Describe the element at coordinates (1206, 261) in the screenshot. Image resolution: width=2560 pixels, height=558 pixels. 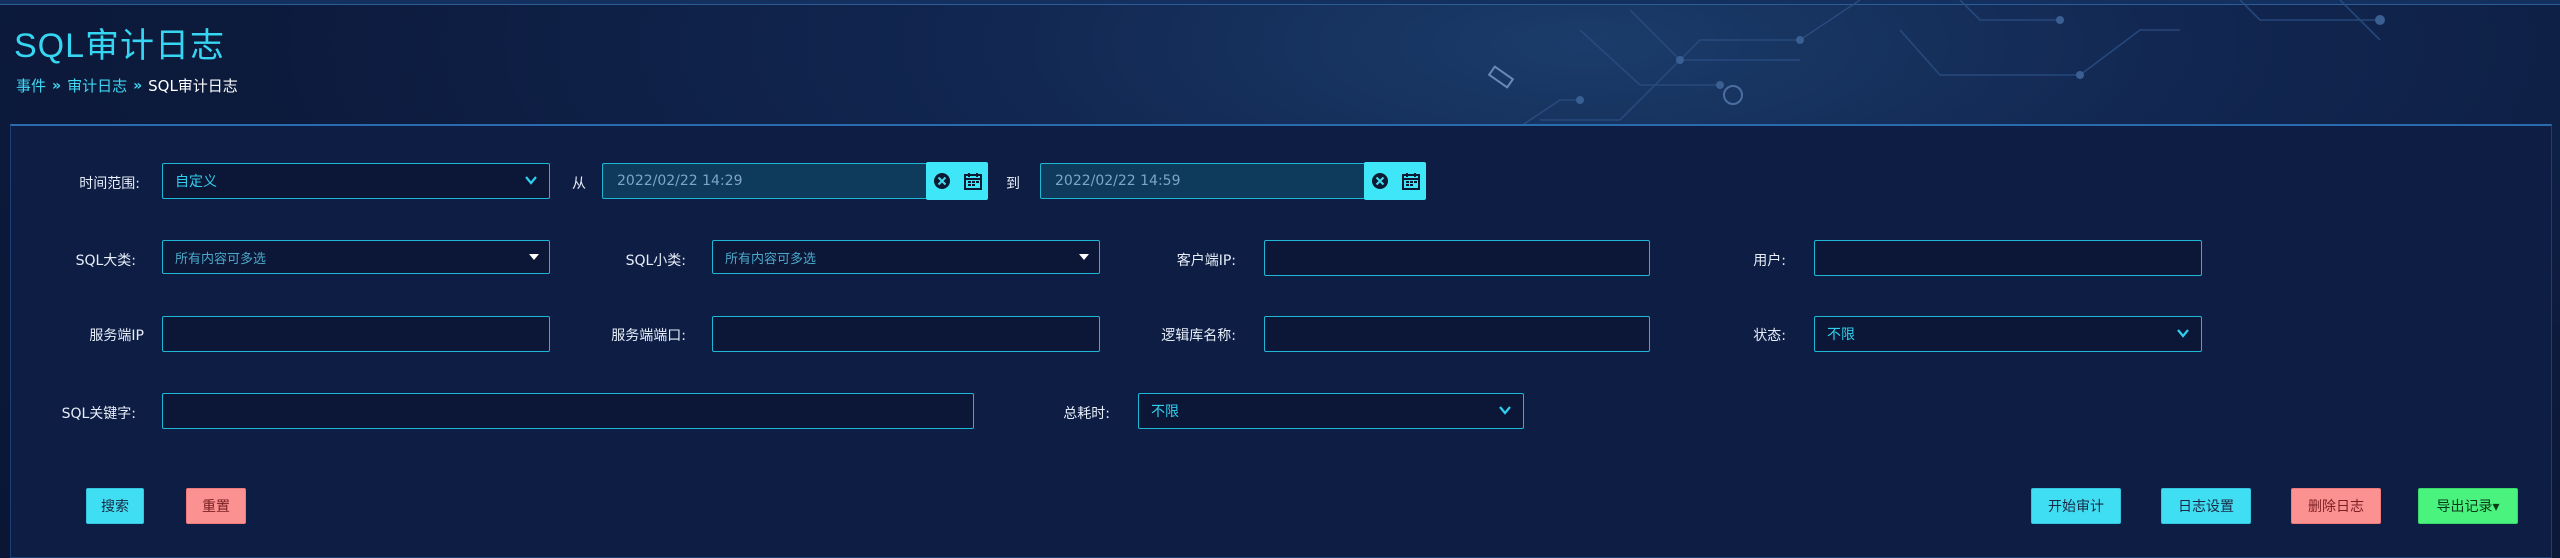
I see `client-ip-label: 客户端IP:` at that location.